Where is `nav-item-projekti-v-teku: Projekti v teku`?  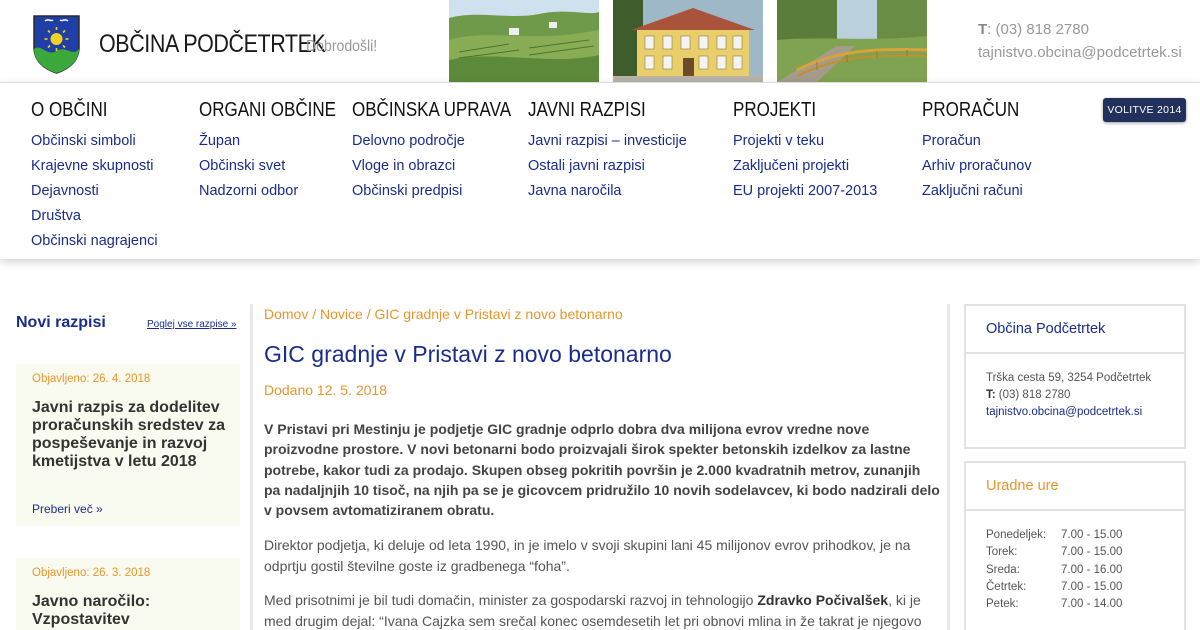 nav-item-projekti-v-teku: Projekti v teku is located at coordinates (805, 141).